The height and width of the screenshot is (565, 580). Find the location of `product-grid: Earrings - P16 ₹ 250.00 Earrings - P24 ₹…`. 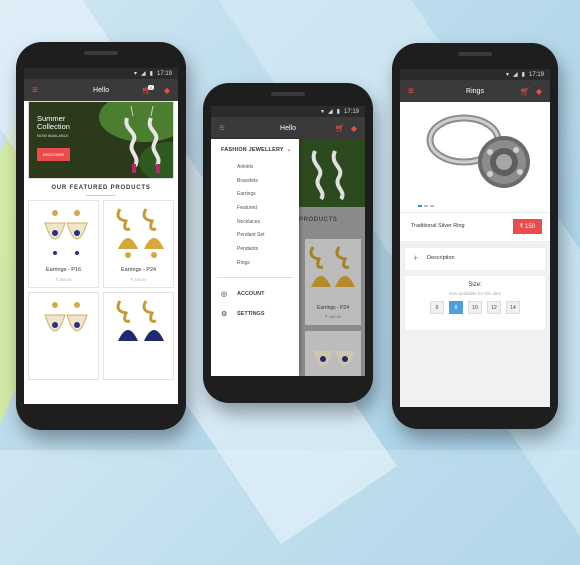

product-grid: Earrings - P16 ₹ 250.00 Earrings - P24 ₹… is located at coordinates (101, 290).